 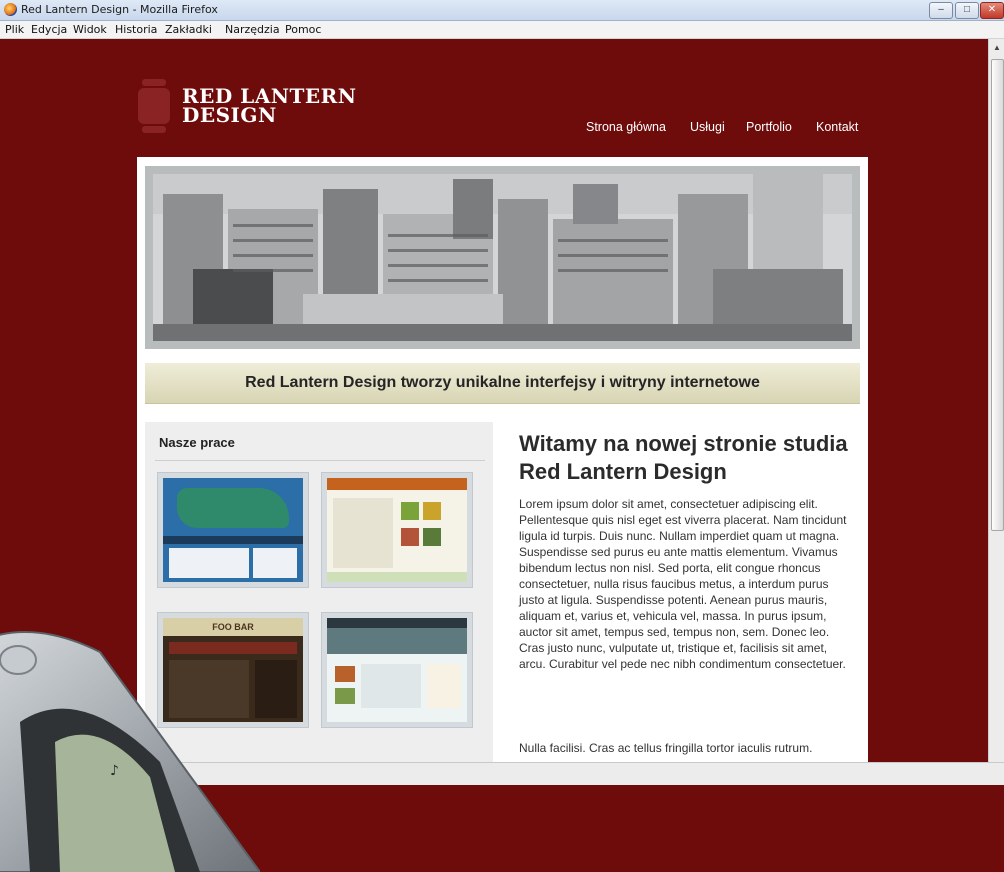 What do you see at coordinates (154, 106) in the screenshot?
I see `lantern-logo-icon` at bounding box center [154, 106].